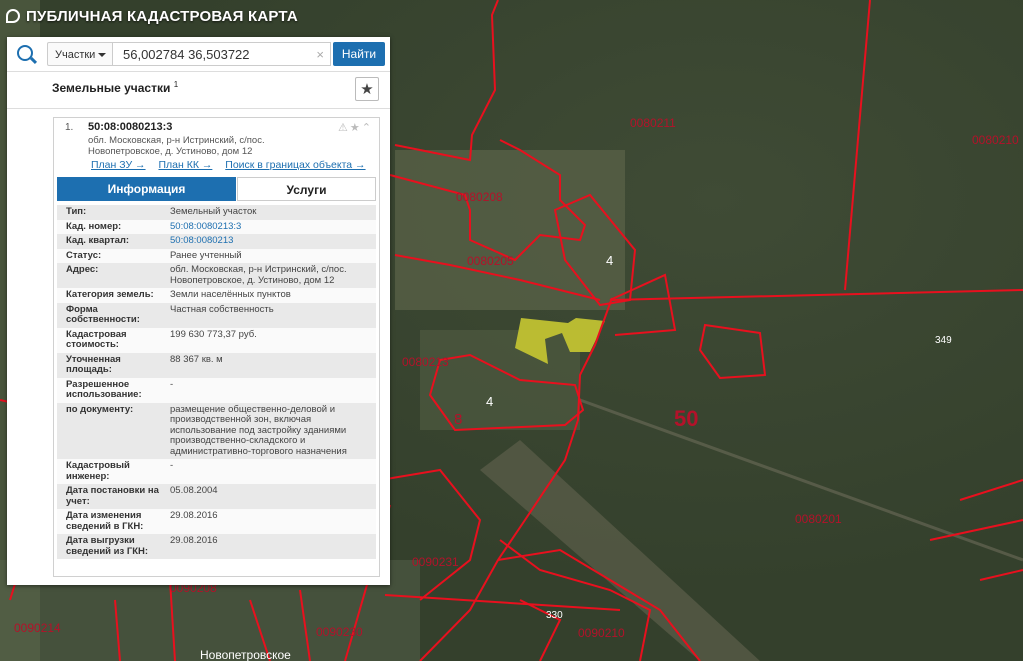  Describe the element at coordinates (185, 165) in the screenshot. I see `plan-kk-link: План КК →` at that location.